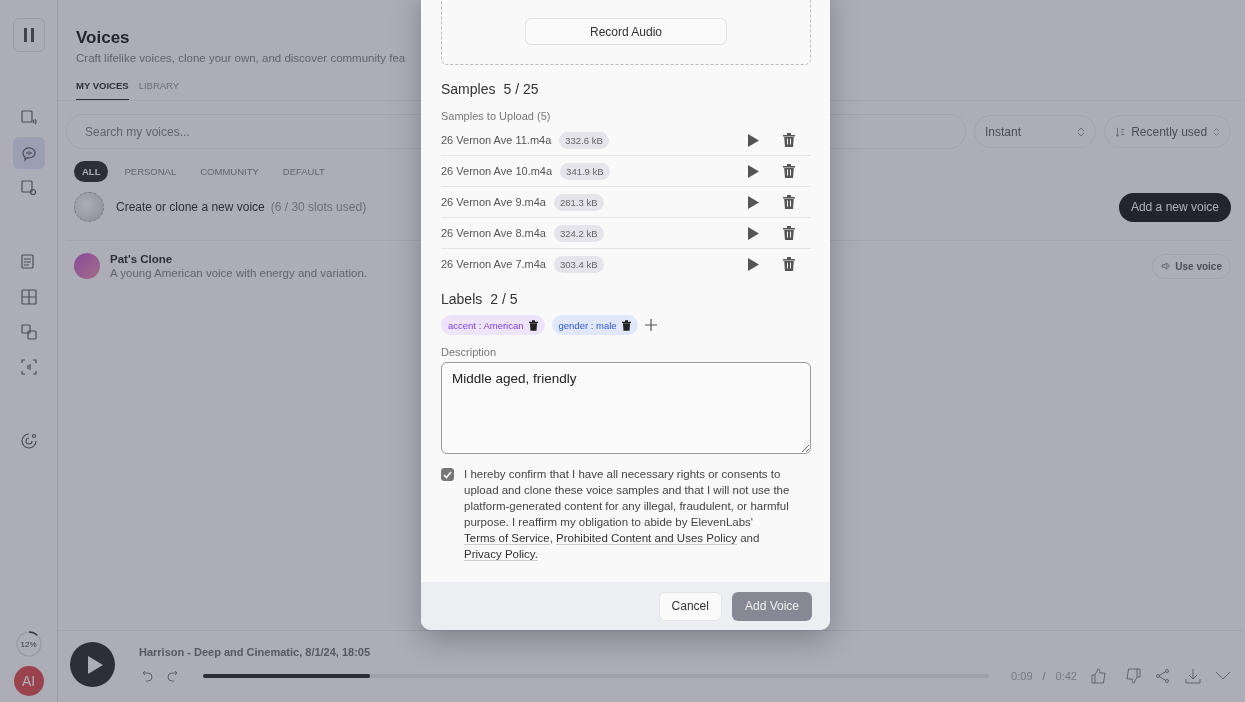 The image size is (1245, 702). What do you see at coordinates (28, 332) in the screenshot?
I see `translate-icon` at bounding box center [28, 332].